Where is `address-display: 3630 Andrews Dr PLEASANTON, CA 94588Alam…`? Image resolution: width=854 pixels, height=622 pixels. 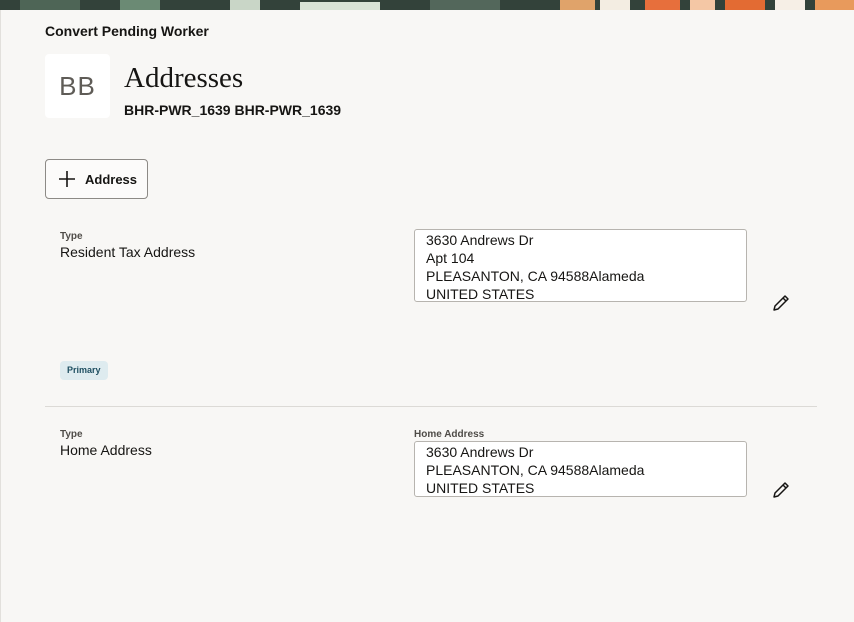
address-display: 3630 Andrews Dr PLEASANTON, CA 94588Alam… is located at coordinates (580, 469).